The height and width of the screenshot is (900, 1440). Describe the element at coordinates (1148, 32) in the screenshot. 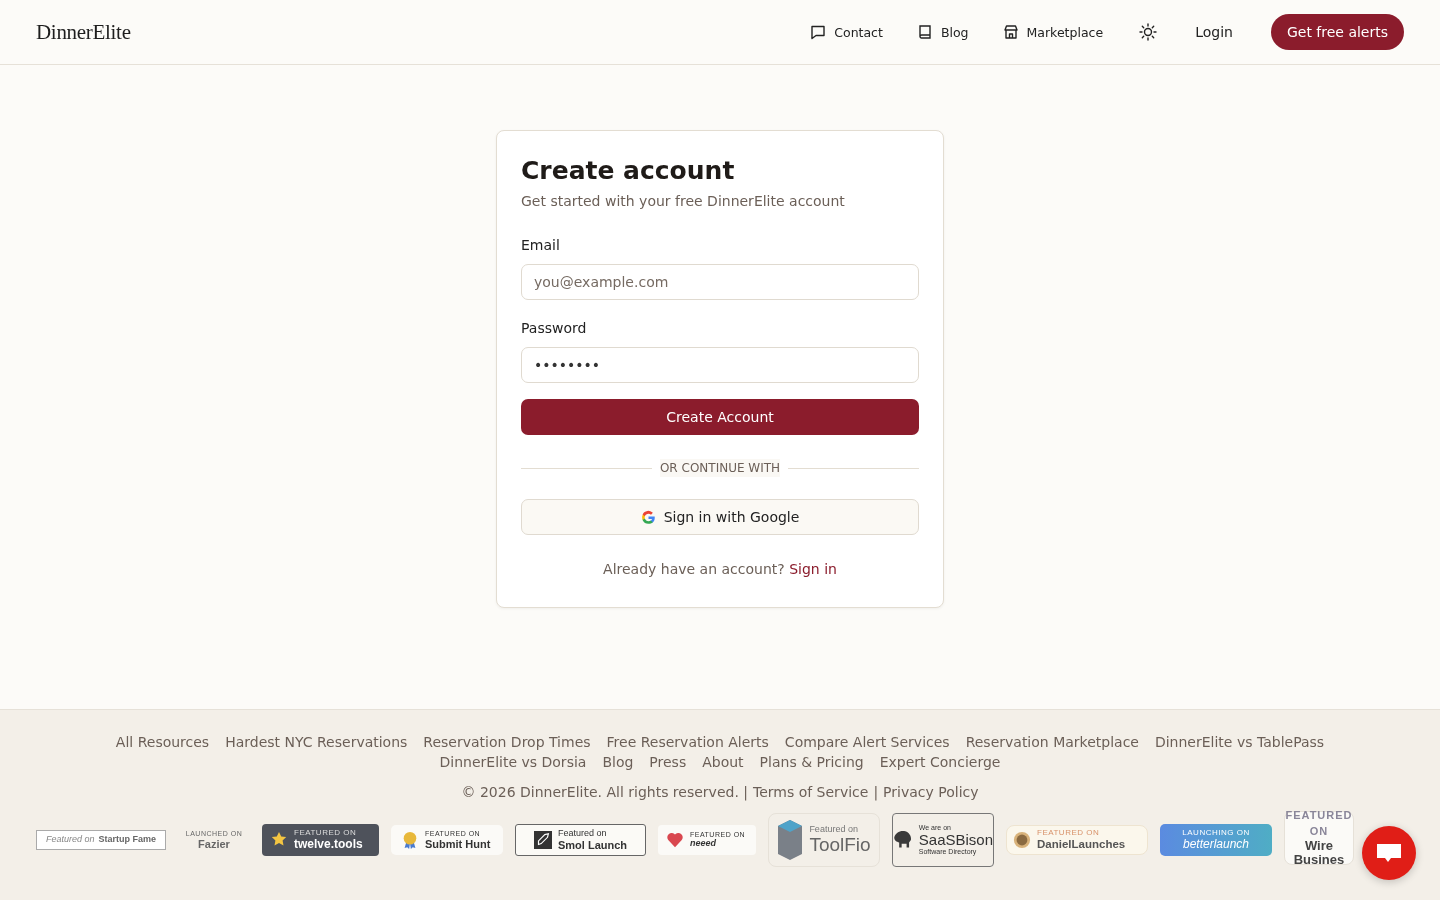

I see `sun-icon` at that location.